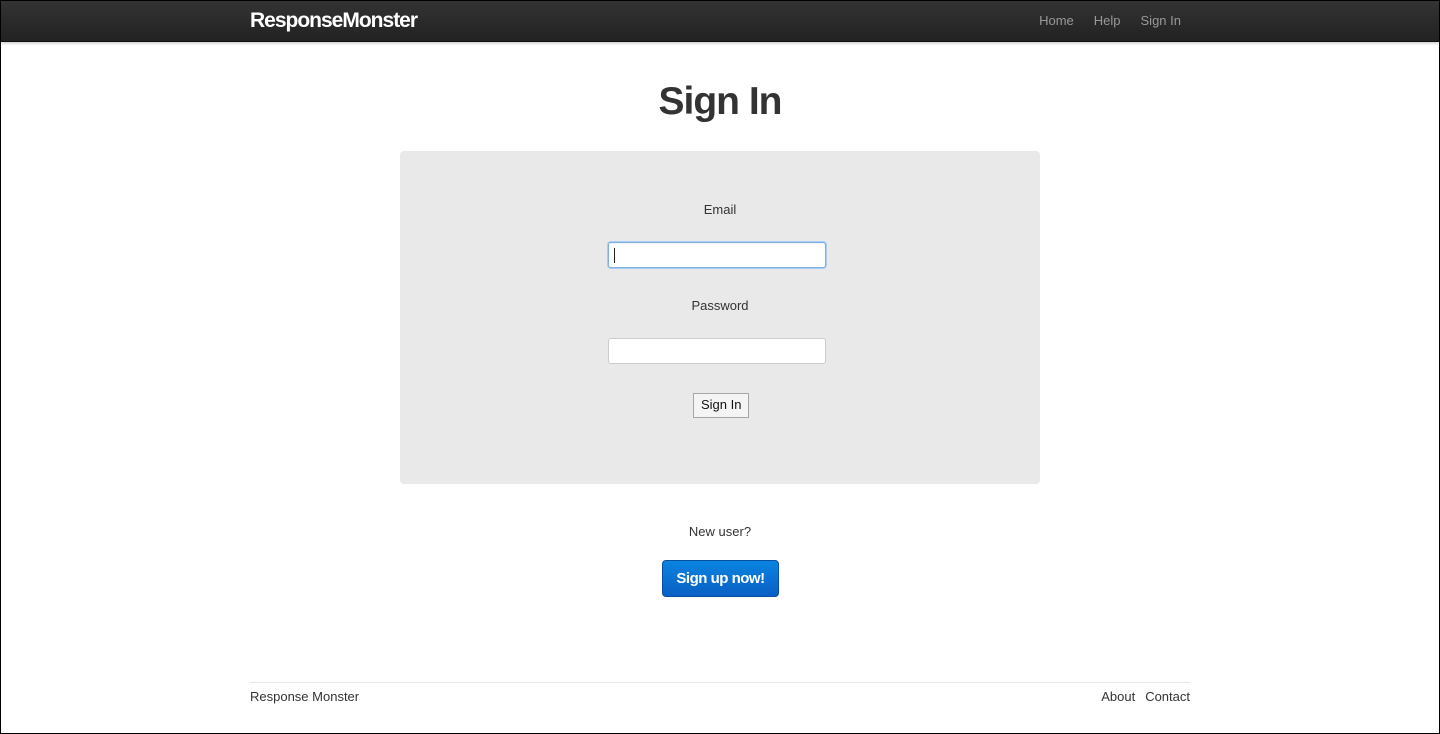 Image resolution: width=1440 pixels, height=734 pixels. What do you see at coordinates (1107, 21) in the screenshot?
I see `nav-link-help: Help` at bounding box center [1107, 21].